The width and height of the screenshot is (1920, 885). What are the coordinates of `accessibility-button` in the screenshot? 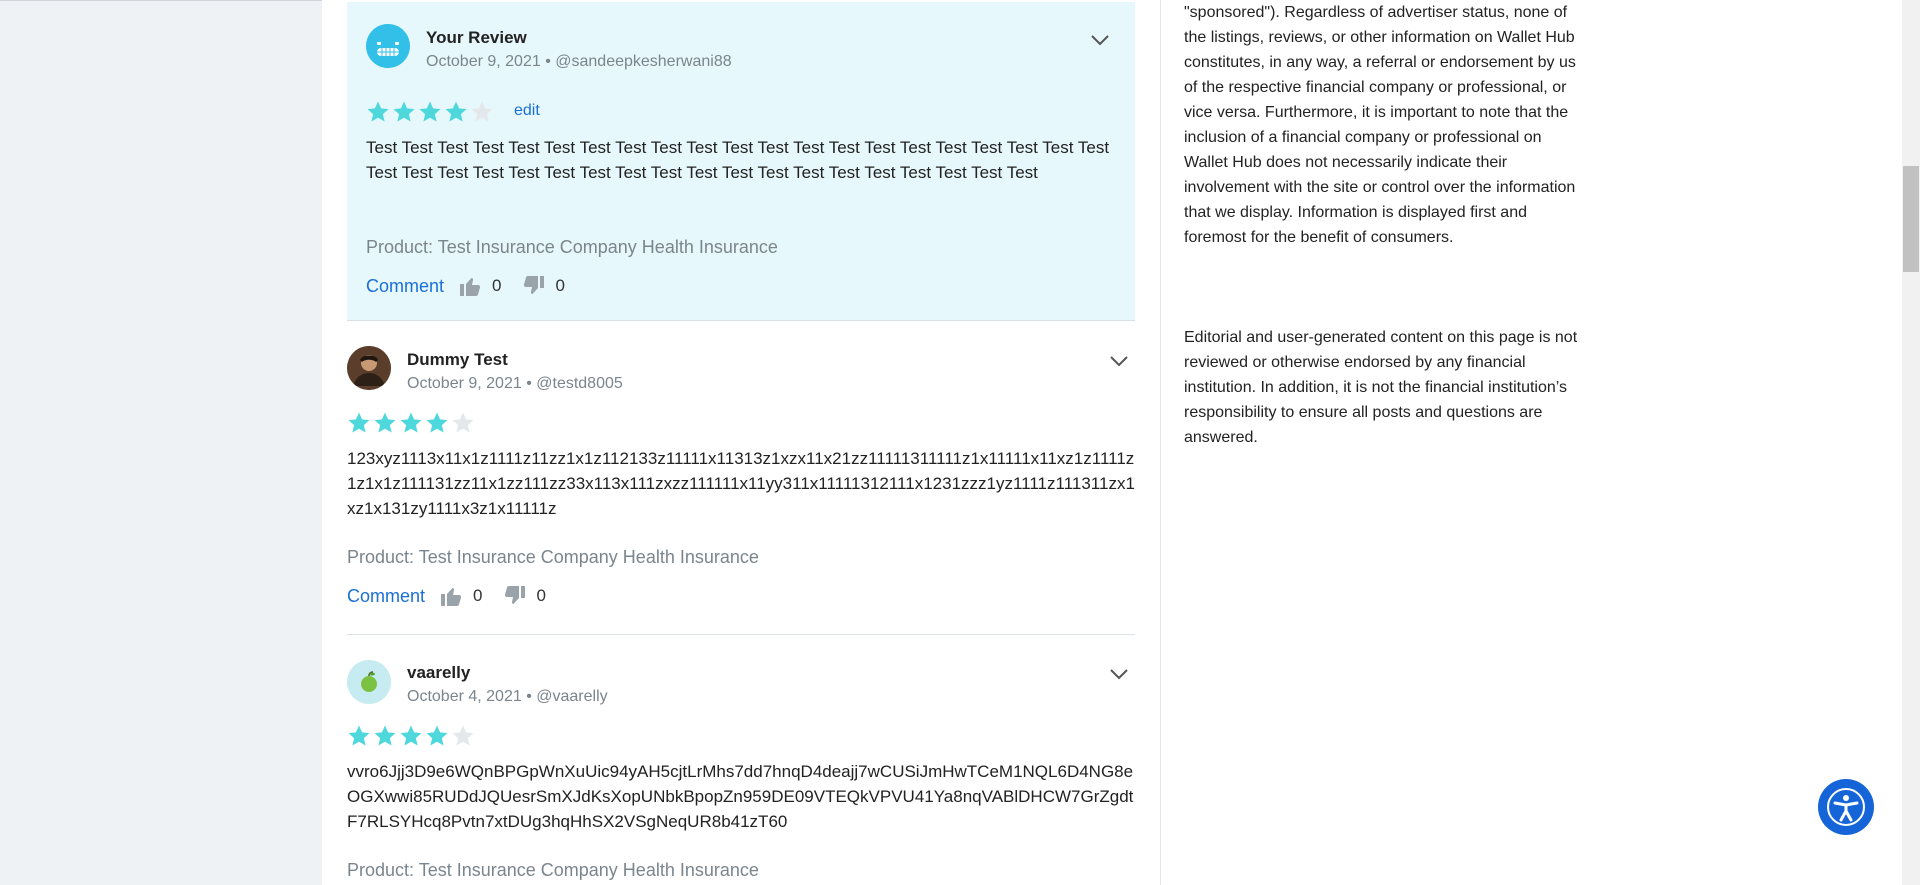 It's located at (1846, 807).